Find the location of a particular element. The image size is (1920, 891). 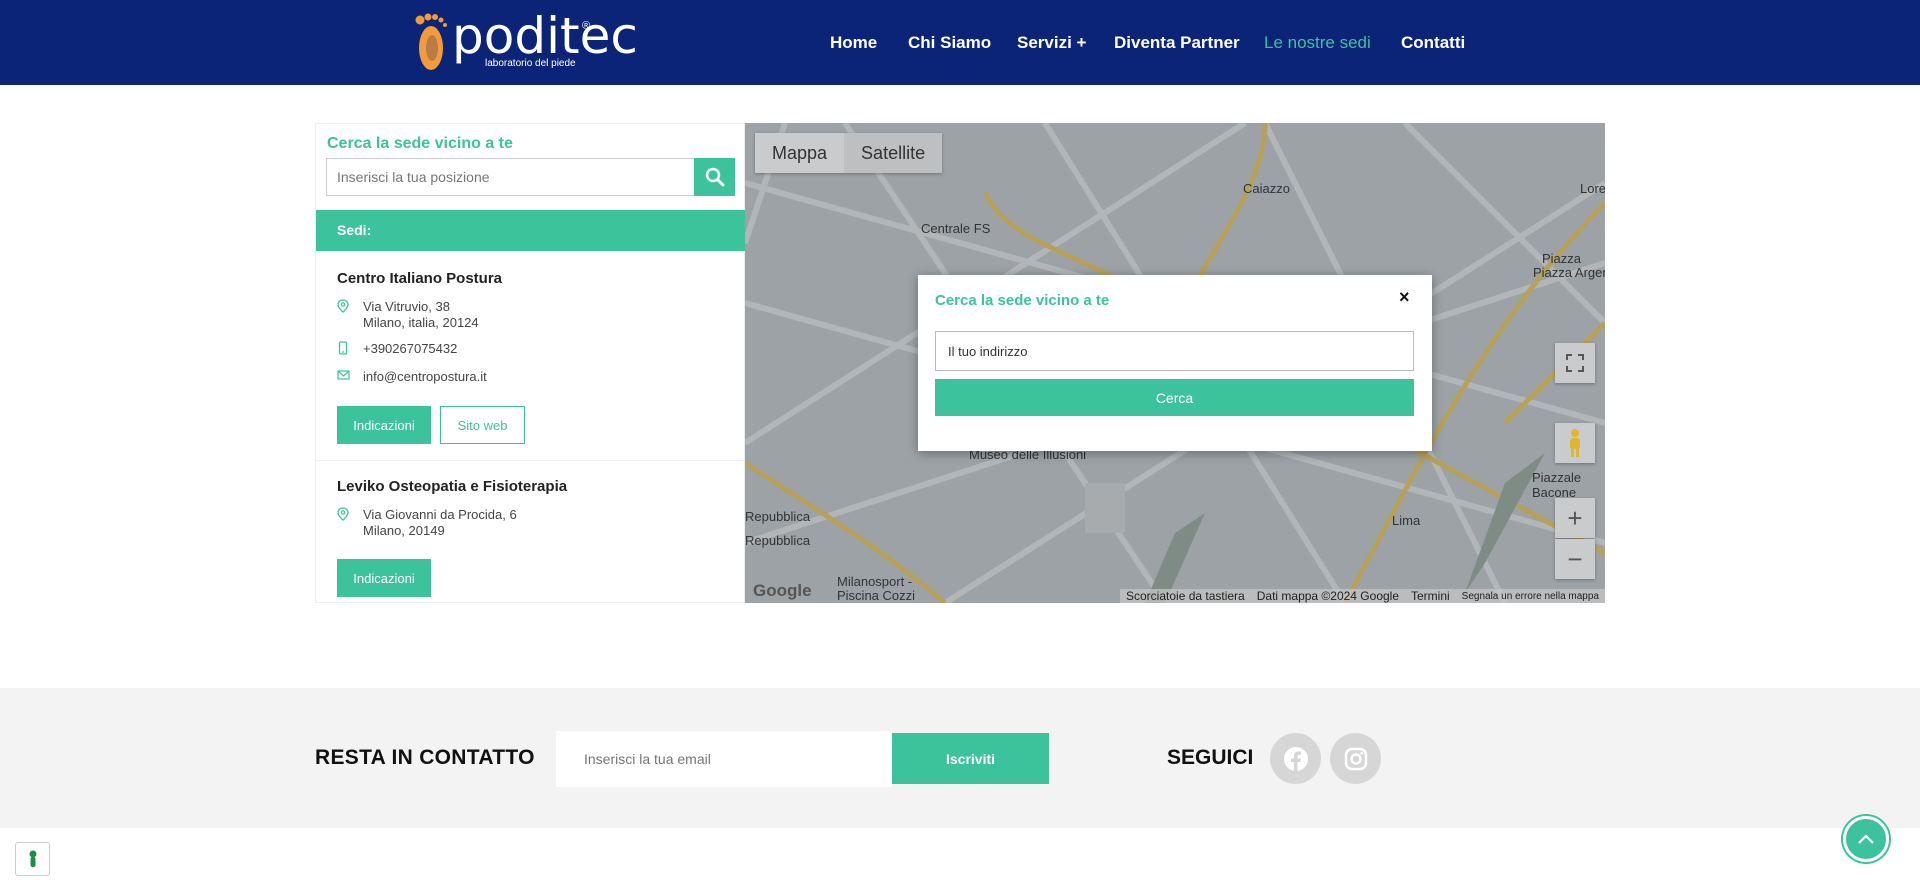

map-label-caiazzo: Caiazzo is located at coordinates (1266, 188).